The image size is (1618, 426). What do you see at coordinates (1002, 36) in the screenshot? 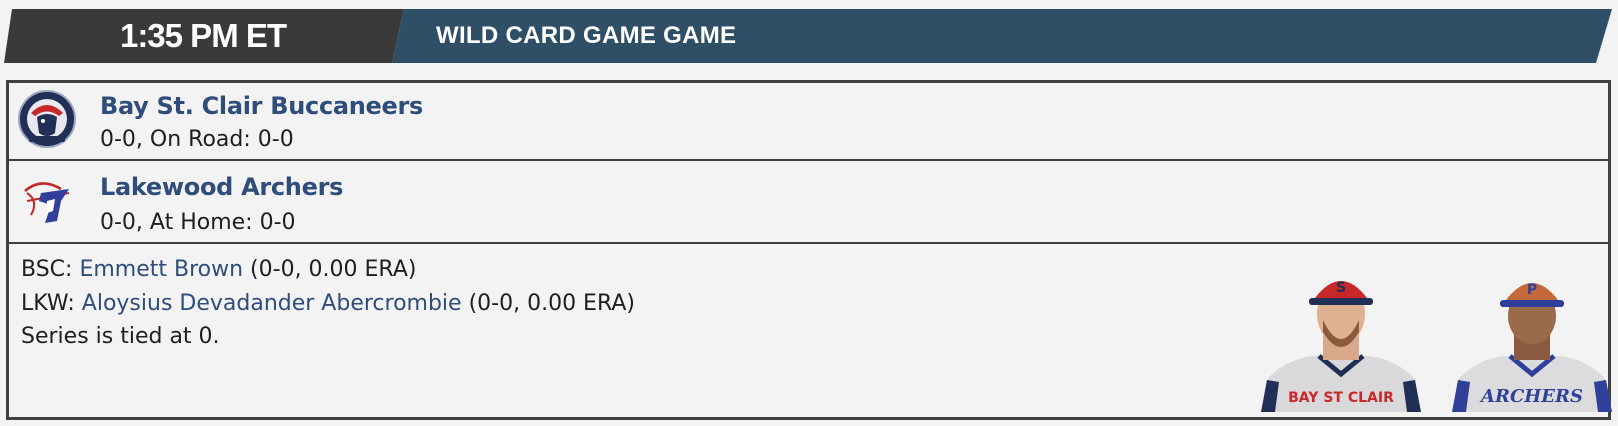
I see `game-title-box: WILD CARD GAME GAME` at bounding box center [1002, 36].